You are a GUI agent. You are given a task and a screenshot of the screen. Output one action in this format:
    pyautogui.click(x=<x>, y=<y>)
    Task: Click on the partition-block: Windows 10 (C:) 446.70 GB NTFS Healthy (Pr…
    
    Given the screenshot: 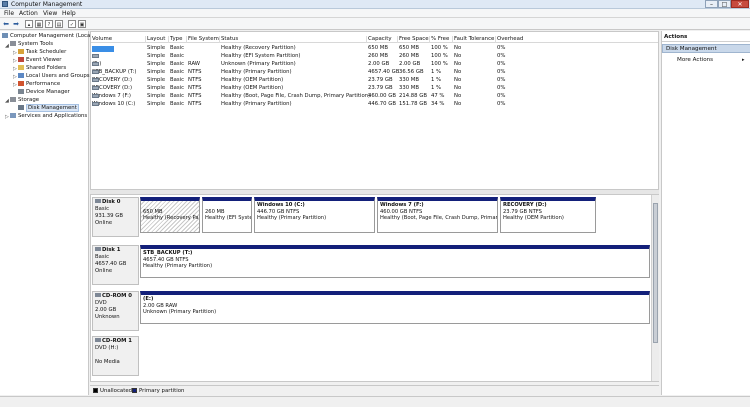 What is the action you would take?
    pyautogui.click(x=314, y=215)
    